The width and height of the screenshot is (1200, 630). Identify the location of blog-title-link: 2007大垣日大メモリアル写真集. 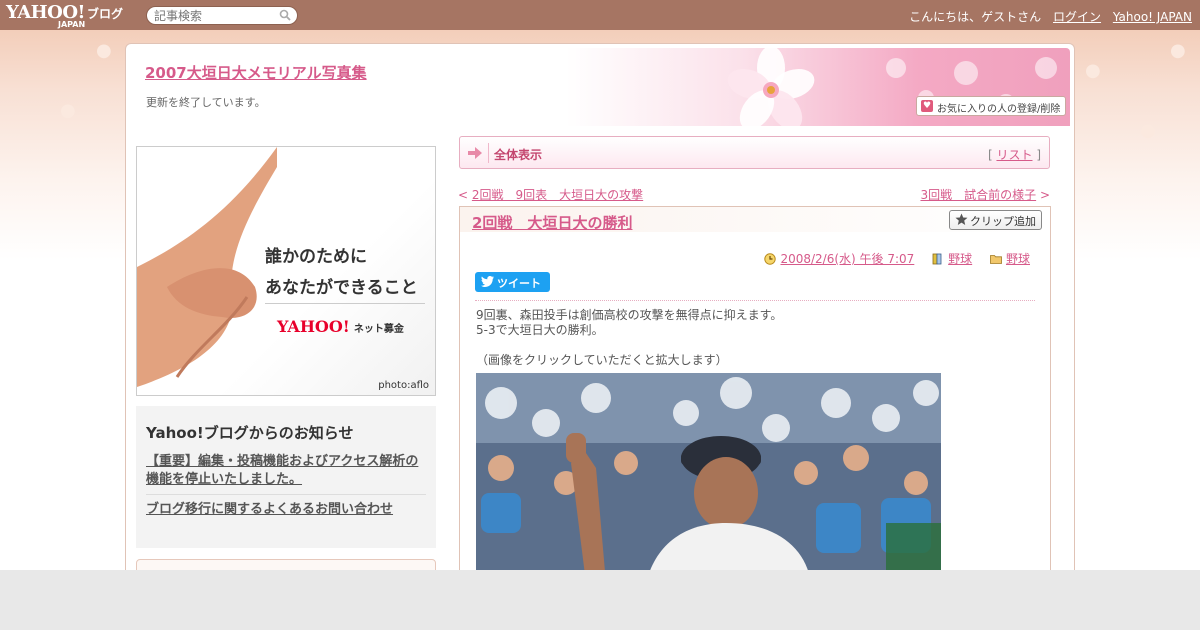
(256, 72).